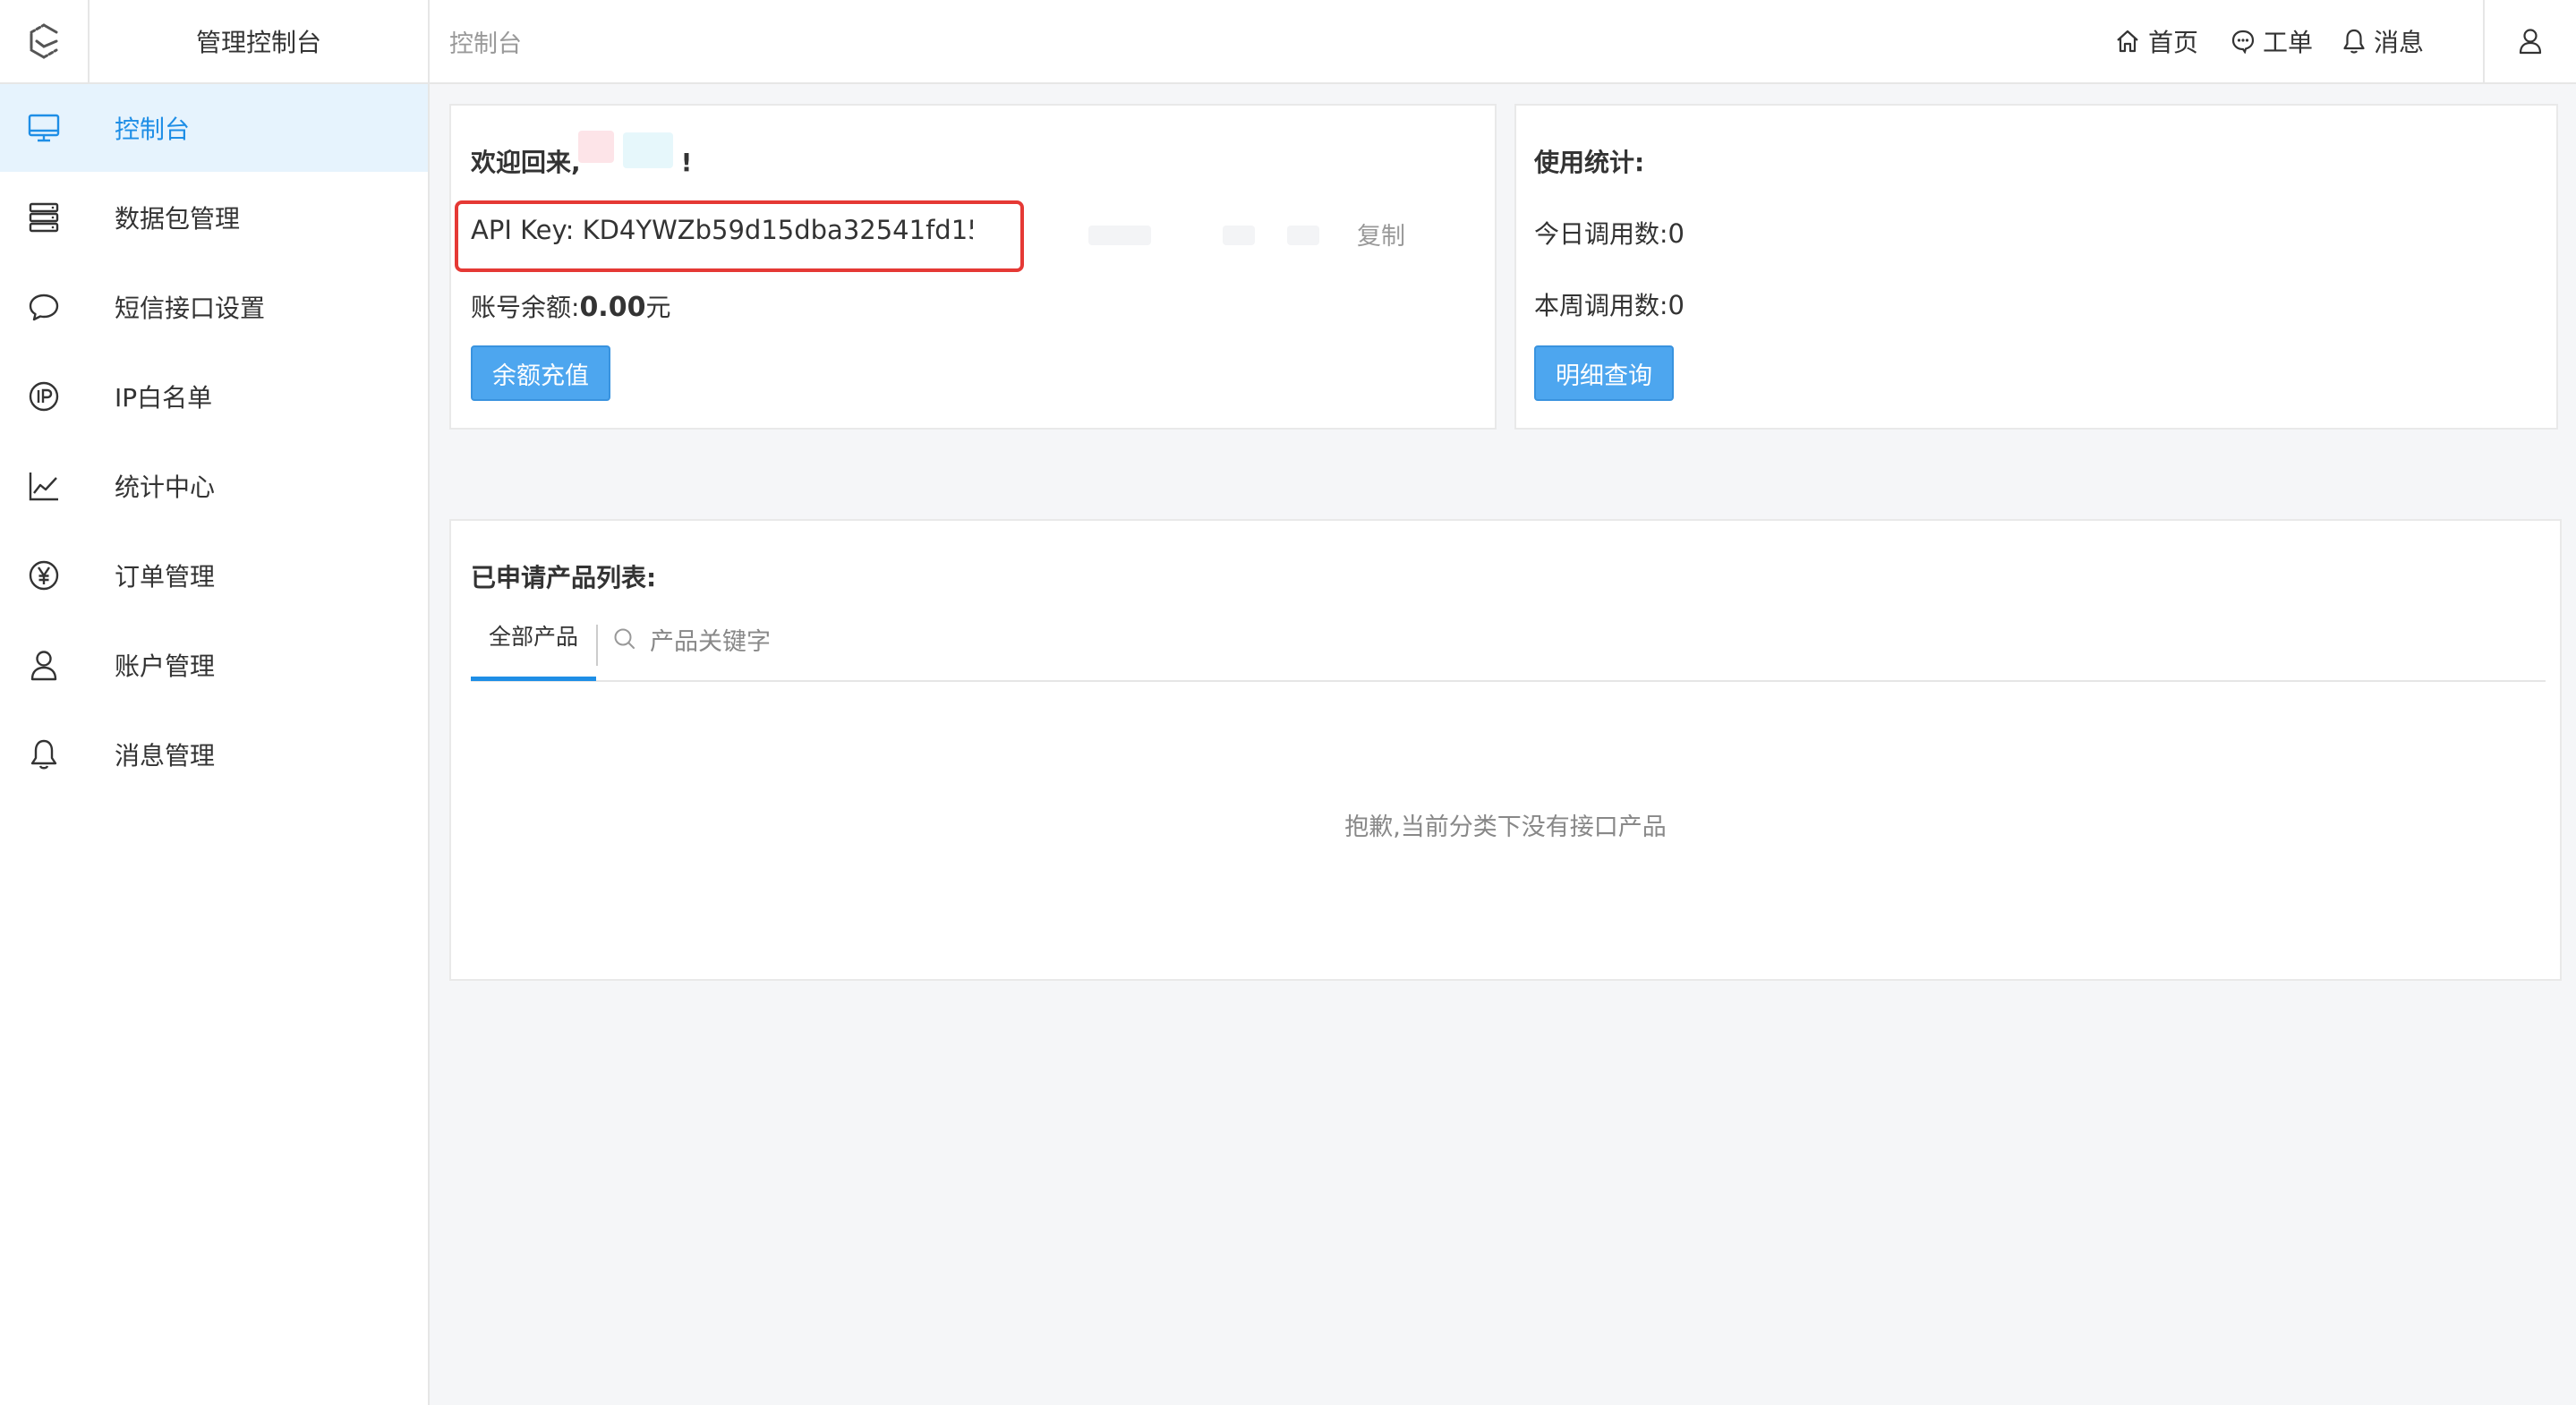  What do you see at coordinates (1676, 233) in the screenshot?
I see `today-calls-value: 0` at bounding box center [1676, 233].